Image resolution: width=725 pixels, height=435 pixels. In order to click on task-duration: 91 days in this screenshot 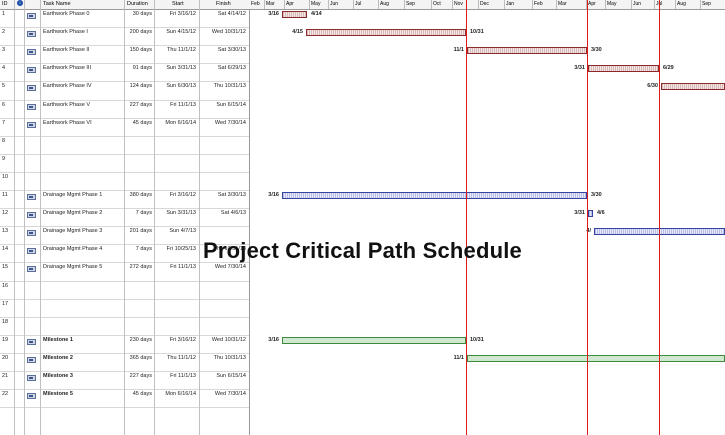, I will do `click(142, 68)`.